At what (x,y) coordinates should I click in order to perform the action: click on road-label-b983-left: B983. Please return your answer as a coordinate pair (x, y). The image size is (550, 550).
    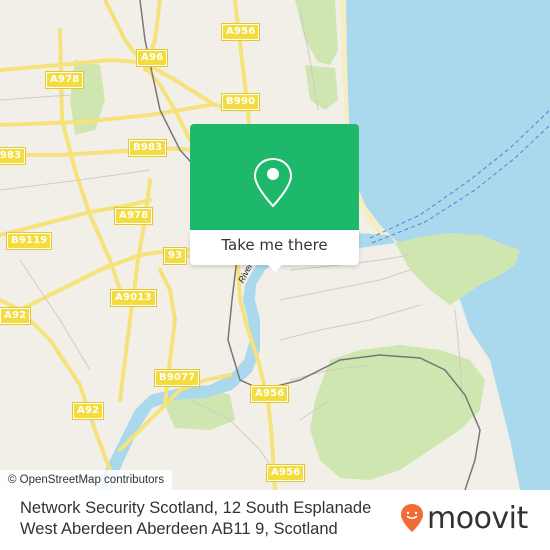
    Looking at the image, I should click on (13, 156).